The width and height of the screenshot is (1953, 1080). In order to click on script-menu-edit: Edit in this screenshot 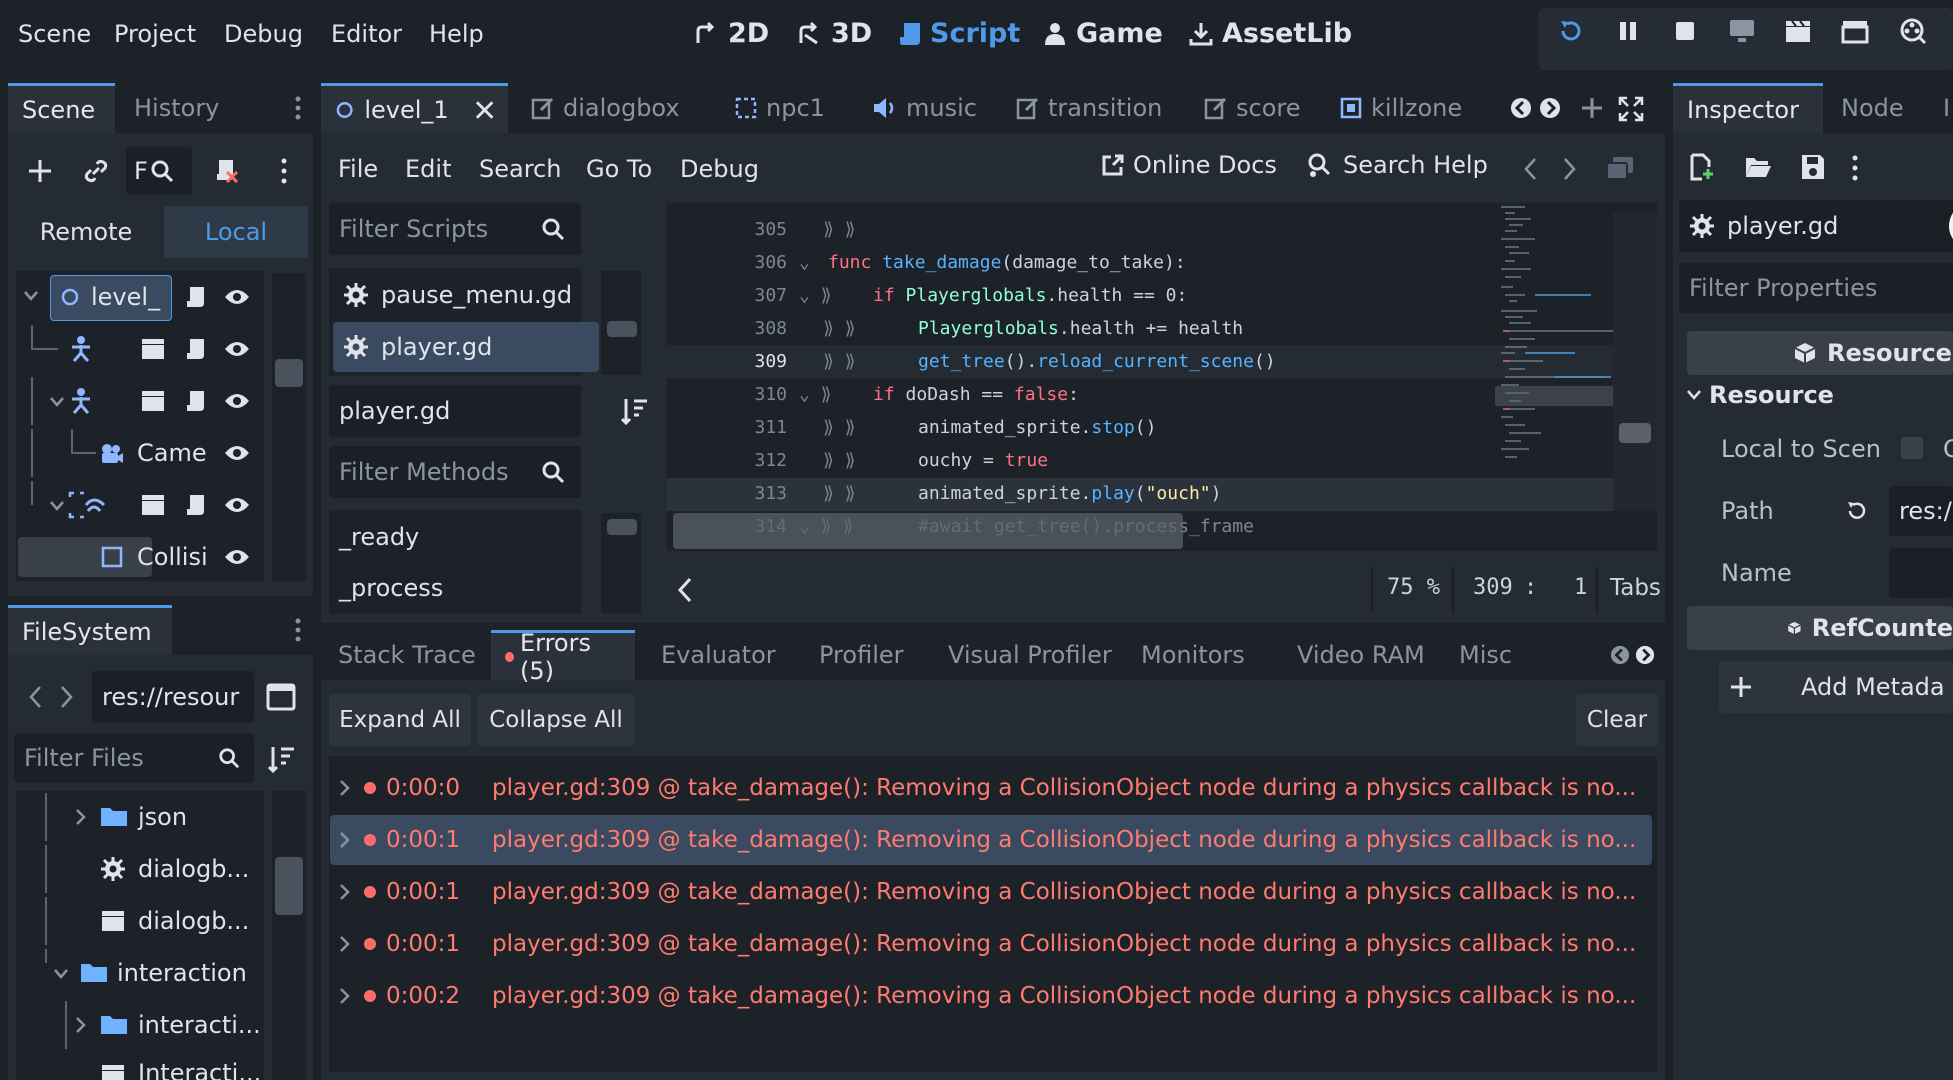, I will do `click(428, 169)`.